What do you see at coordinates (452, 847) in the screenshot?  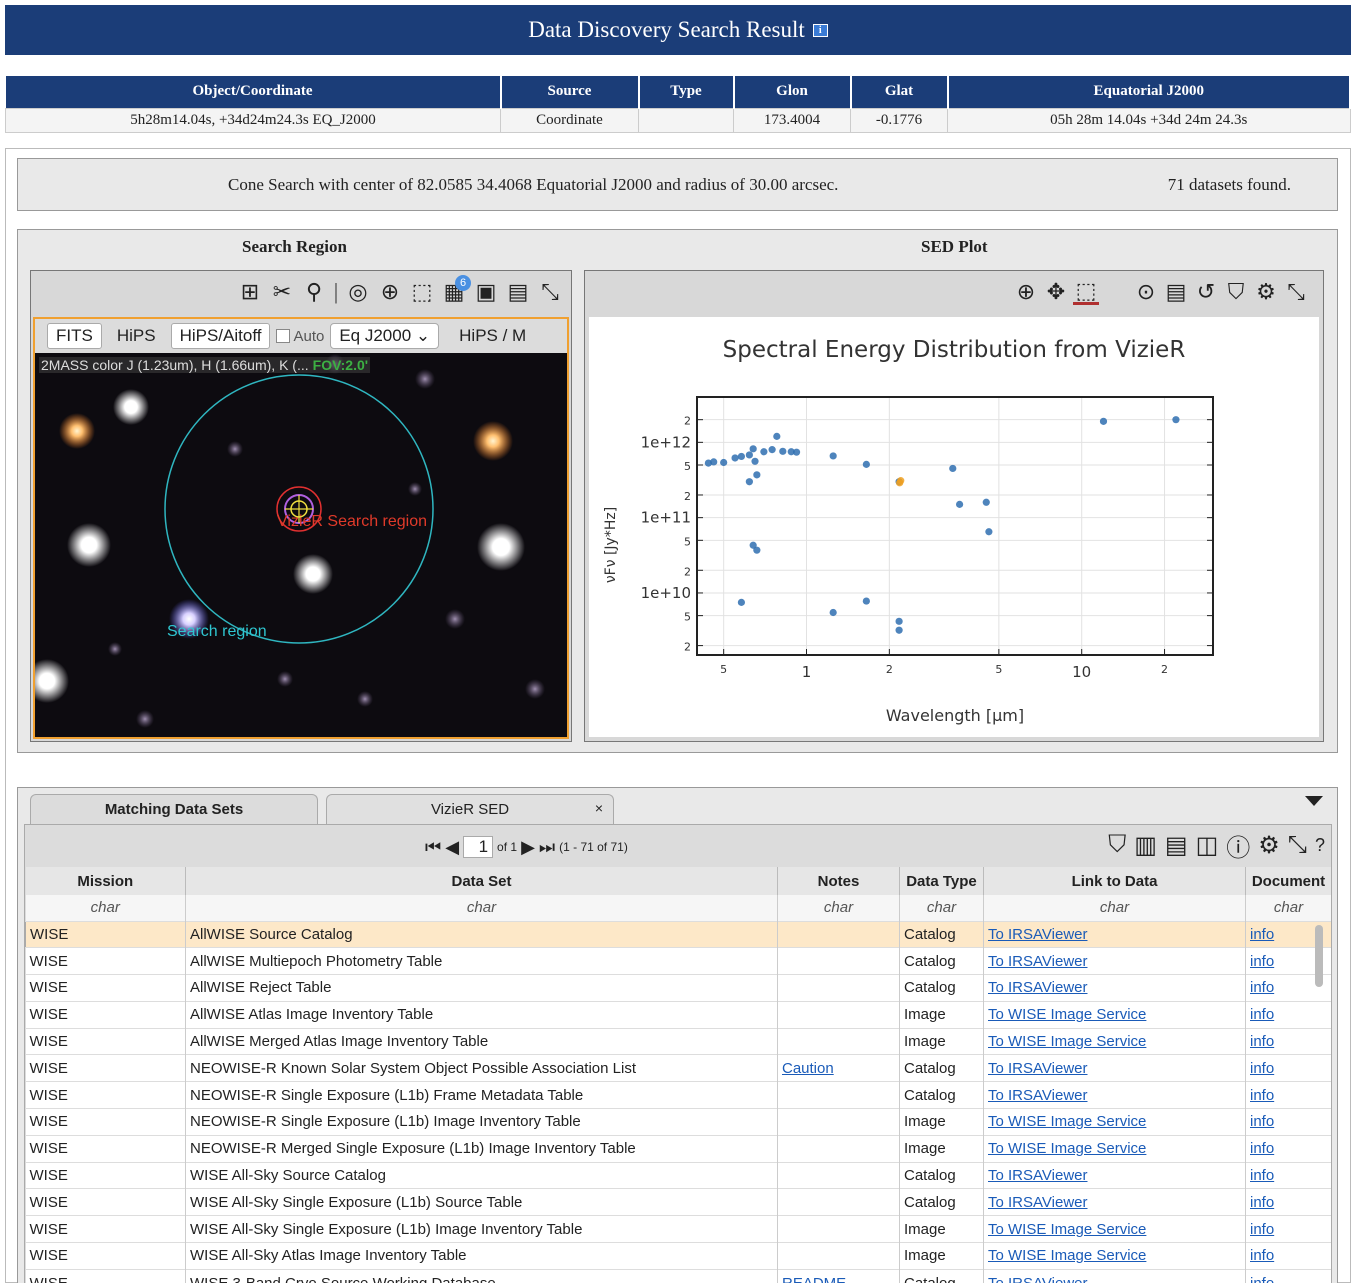 I see `prev-page-icon: ◀` at bounding box center [452, 847].